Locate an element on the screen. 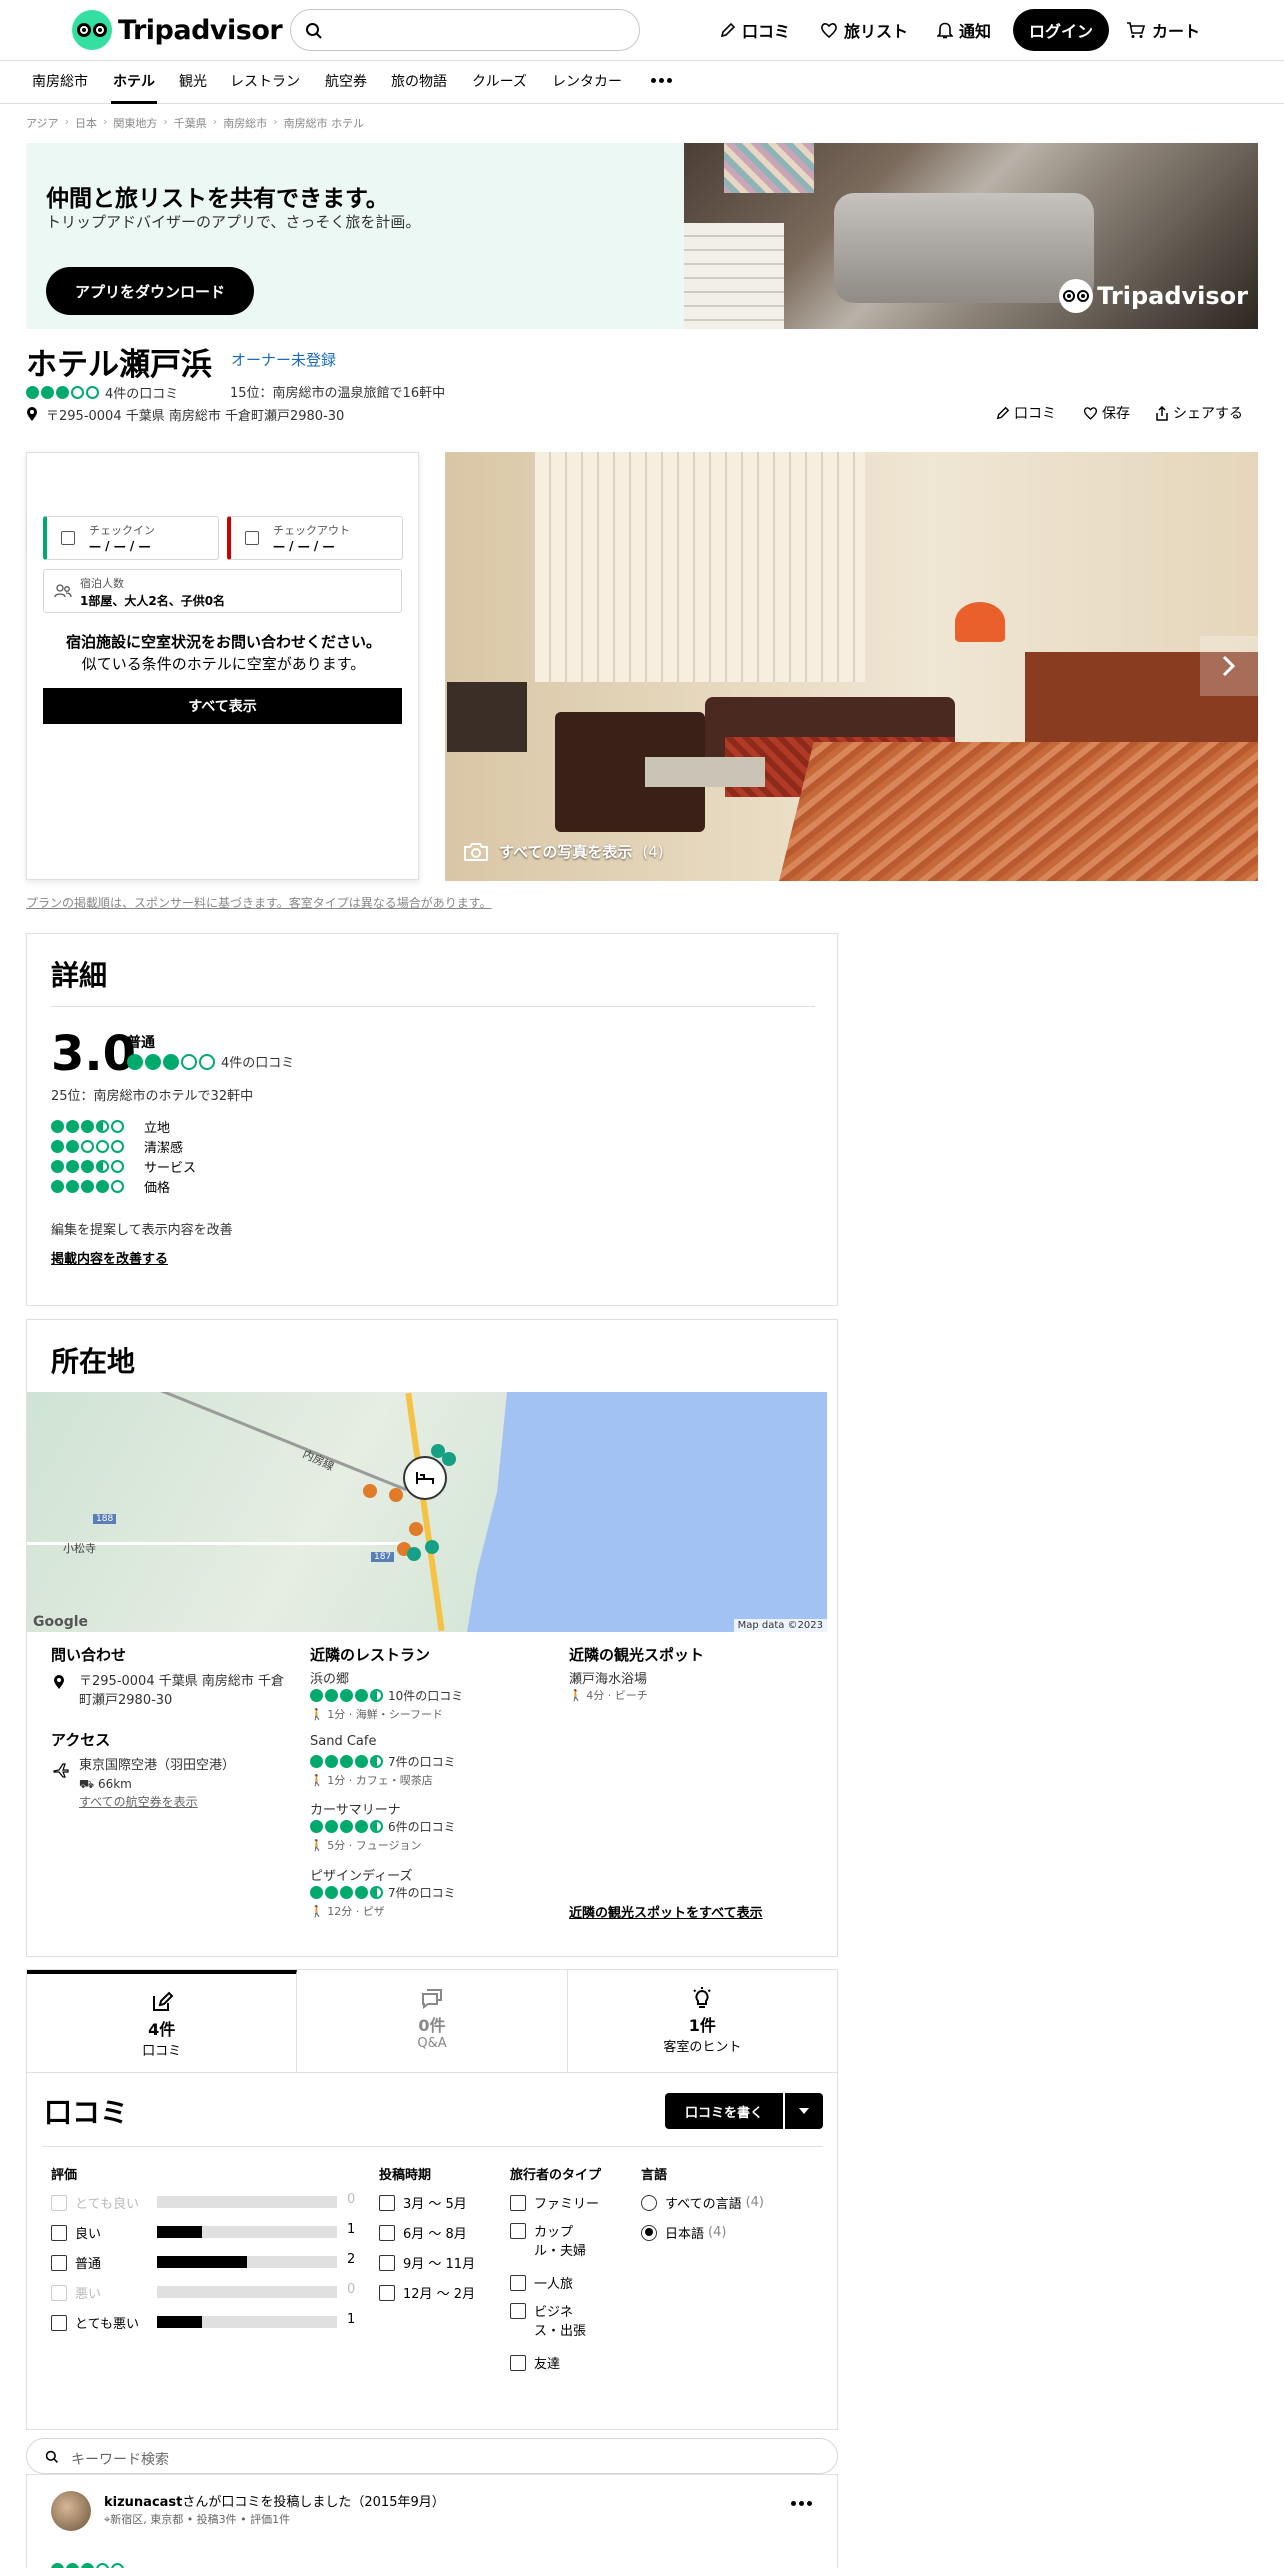 This screenshot has width=1284, height=2568. guests-field: 宿泊人数 1部屋、大人2名、子供0名 is located at coordinates (222, 591).